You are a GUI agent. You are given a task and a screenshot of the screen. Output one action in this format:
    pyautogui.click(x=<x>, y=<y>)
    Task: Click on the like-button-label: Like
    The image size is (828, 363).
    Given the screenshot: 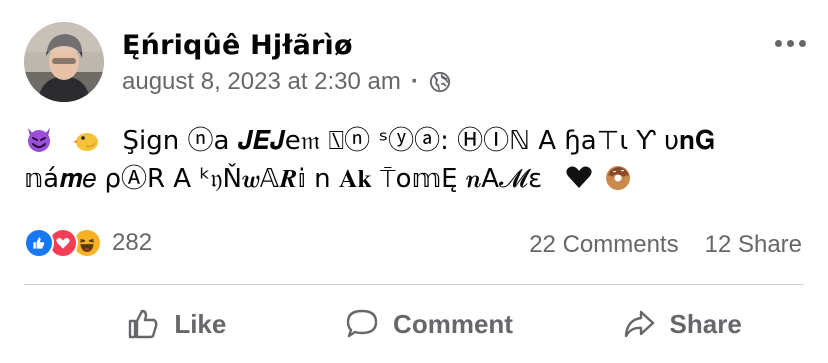 What is the action you would take?
    pyautogui.click(x=200, y=323)
    